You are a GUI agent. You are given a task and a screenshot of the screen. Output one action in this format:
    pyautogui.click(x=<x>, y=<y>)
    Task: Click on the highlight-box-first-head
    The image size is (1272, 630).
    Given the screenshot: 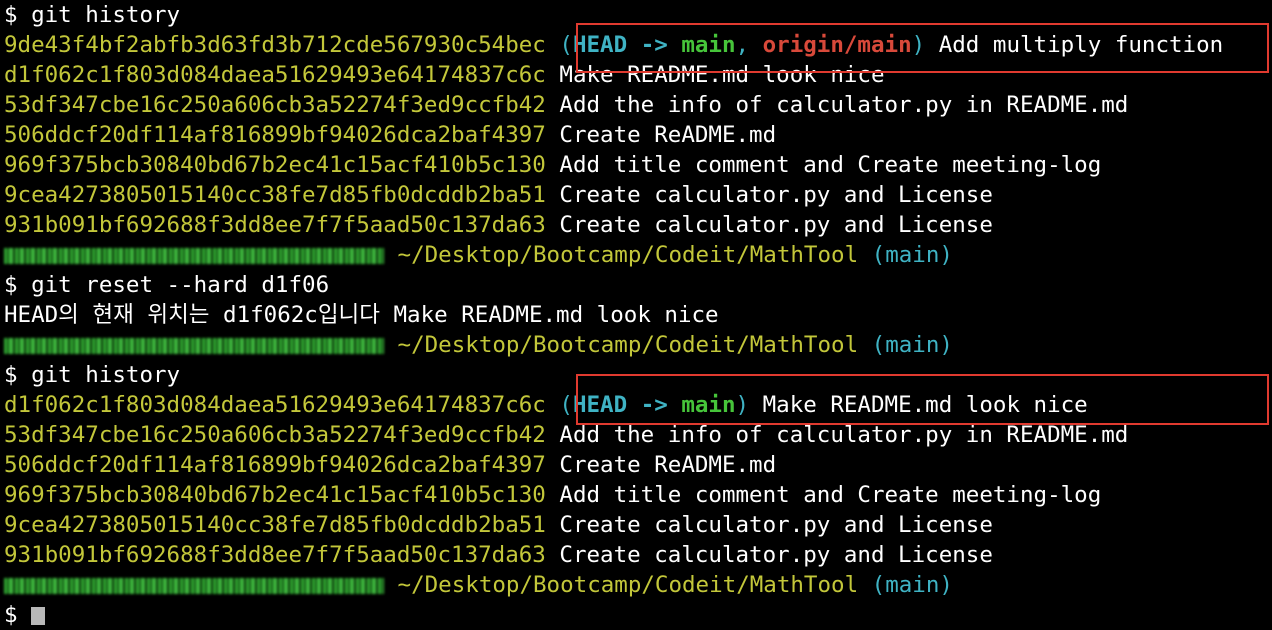 What is the action you would take?
    pyautogui.click(x=922, y=48)
    